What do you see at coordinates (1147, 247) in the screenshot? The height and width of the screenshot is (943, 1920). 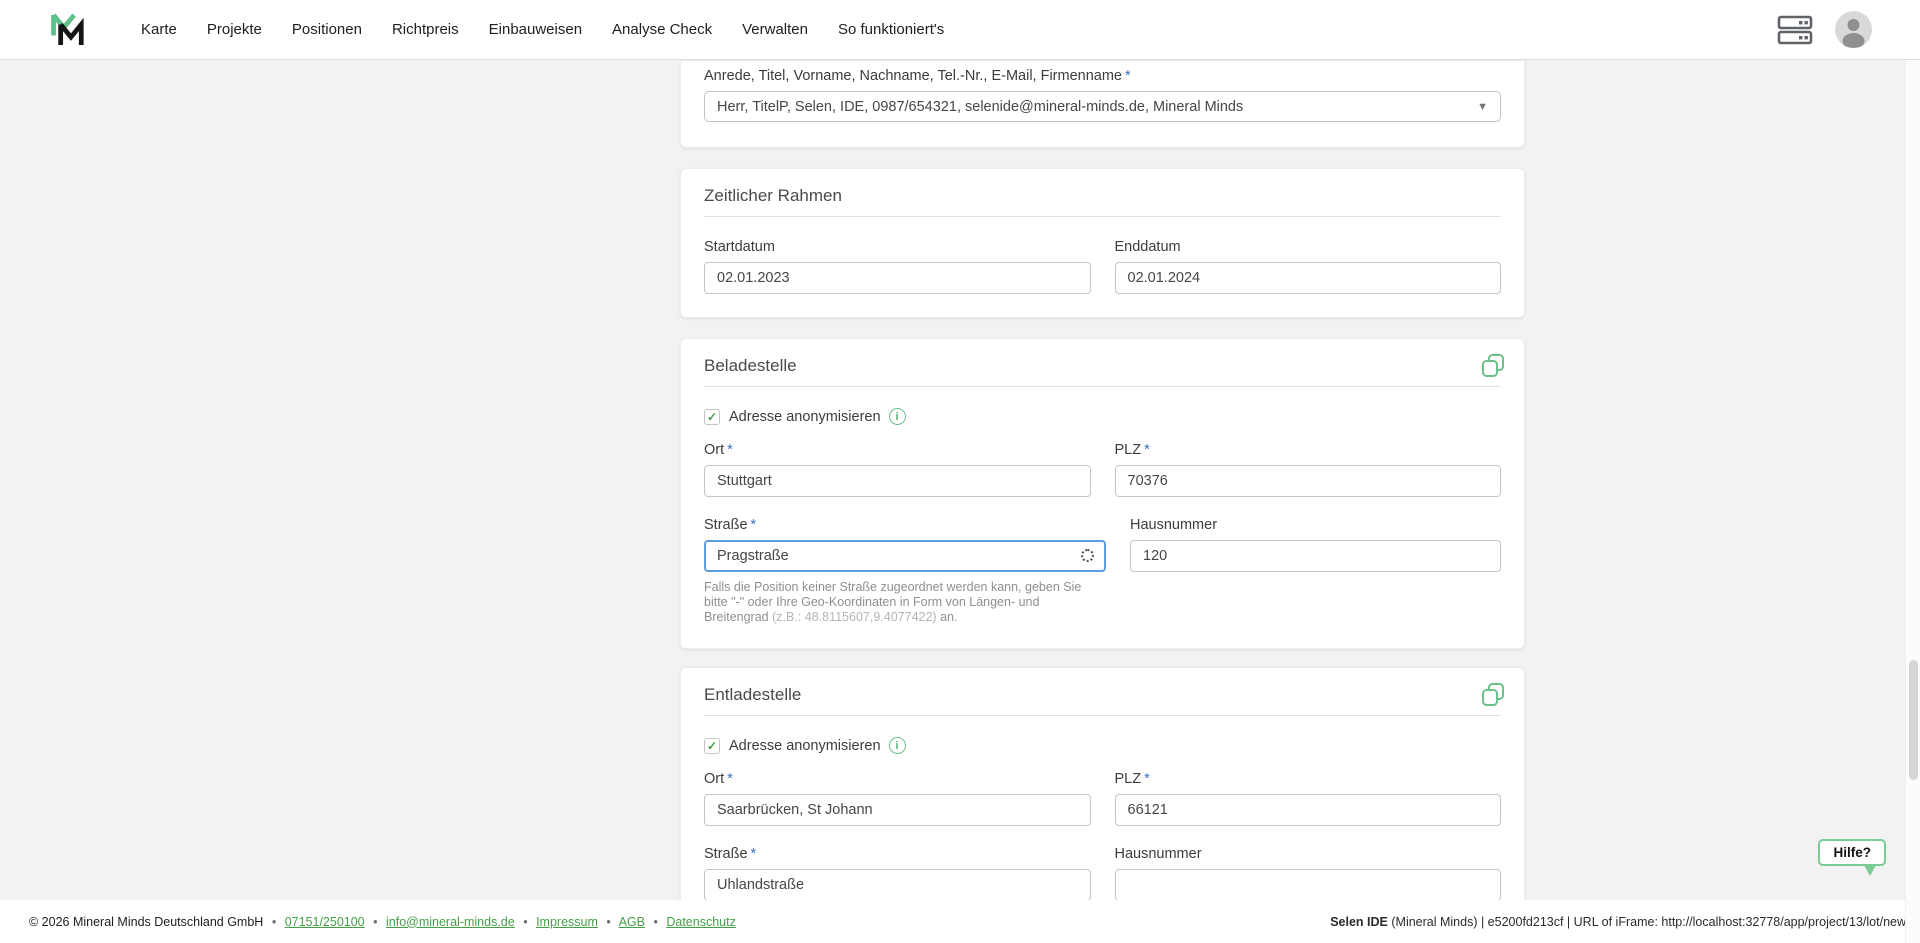 I see `enddatum-label: Enddatum` at bounding box center [1147, 247].